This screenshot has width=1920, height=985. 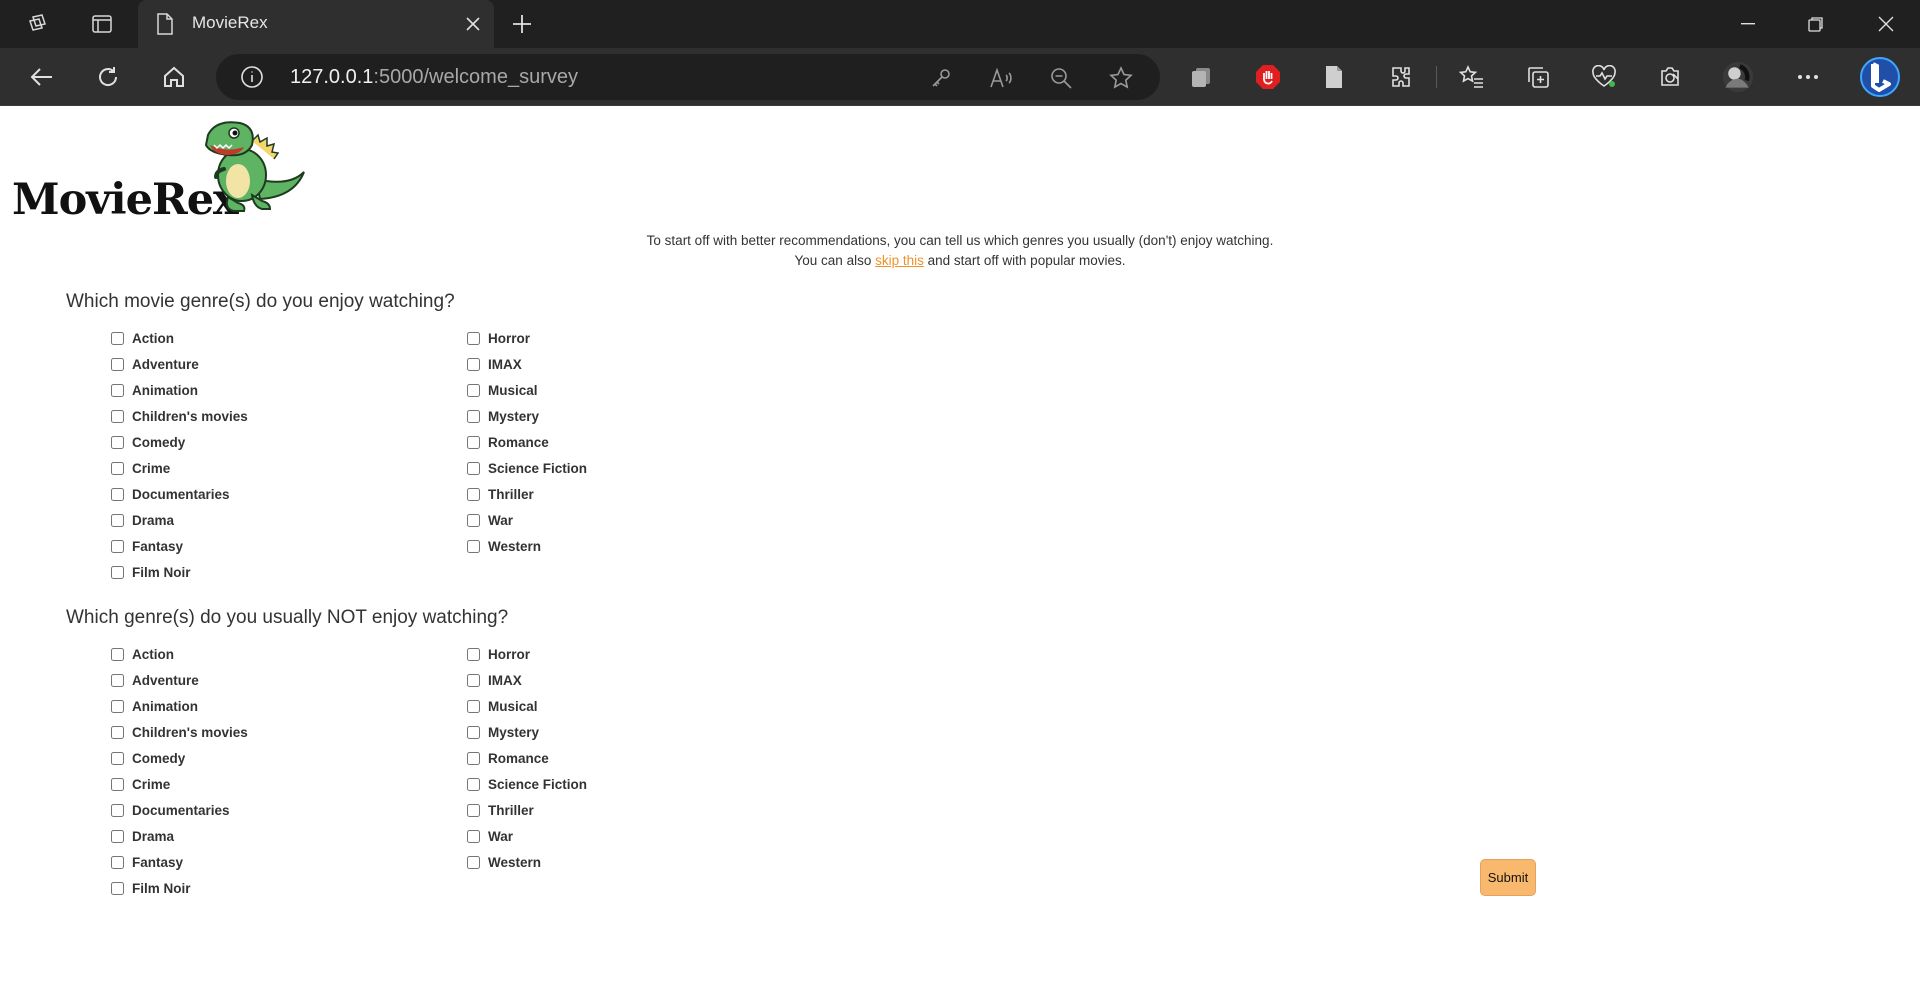 What do you see at coordinates (1738, 77) in the screenshot?
I see `profile-avatar` at bounding box center [1738, 77].